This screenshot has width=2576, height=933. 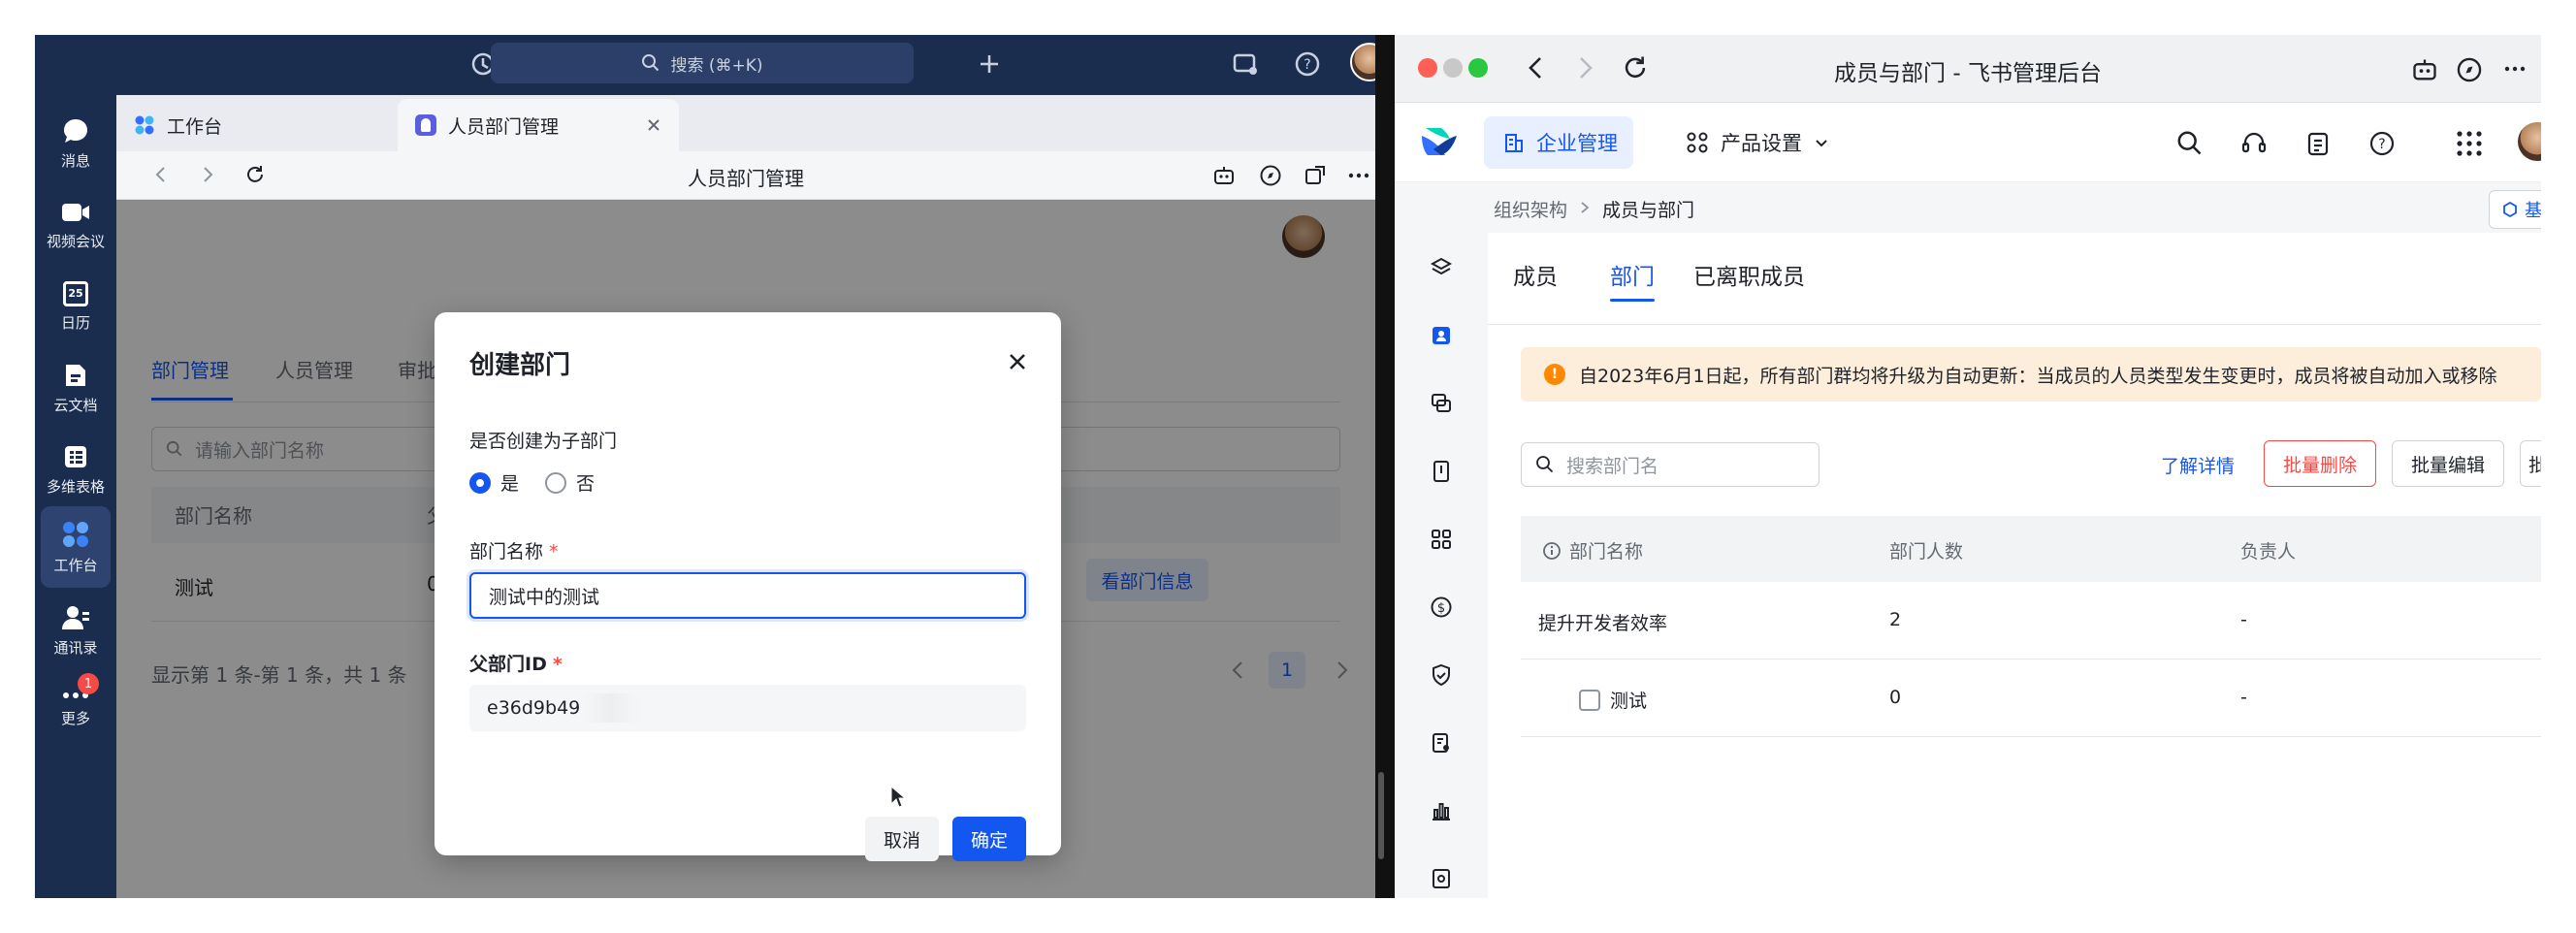 I want to click on rail-item-workplace: 工作台, so click(x=76, y=547).